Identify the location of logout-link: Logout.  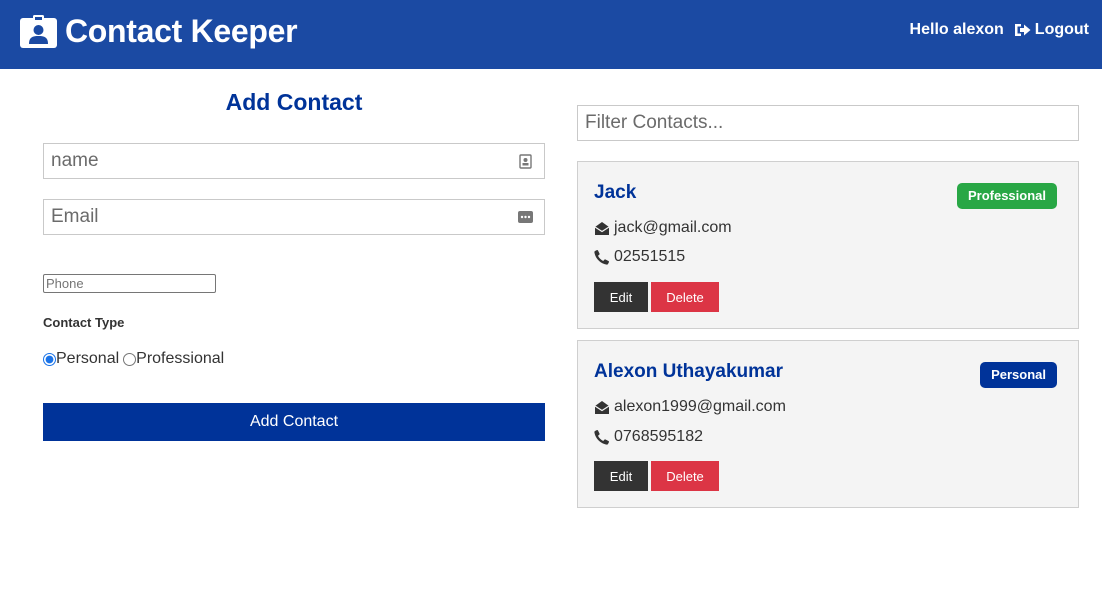
(1051, 30).